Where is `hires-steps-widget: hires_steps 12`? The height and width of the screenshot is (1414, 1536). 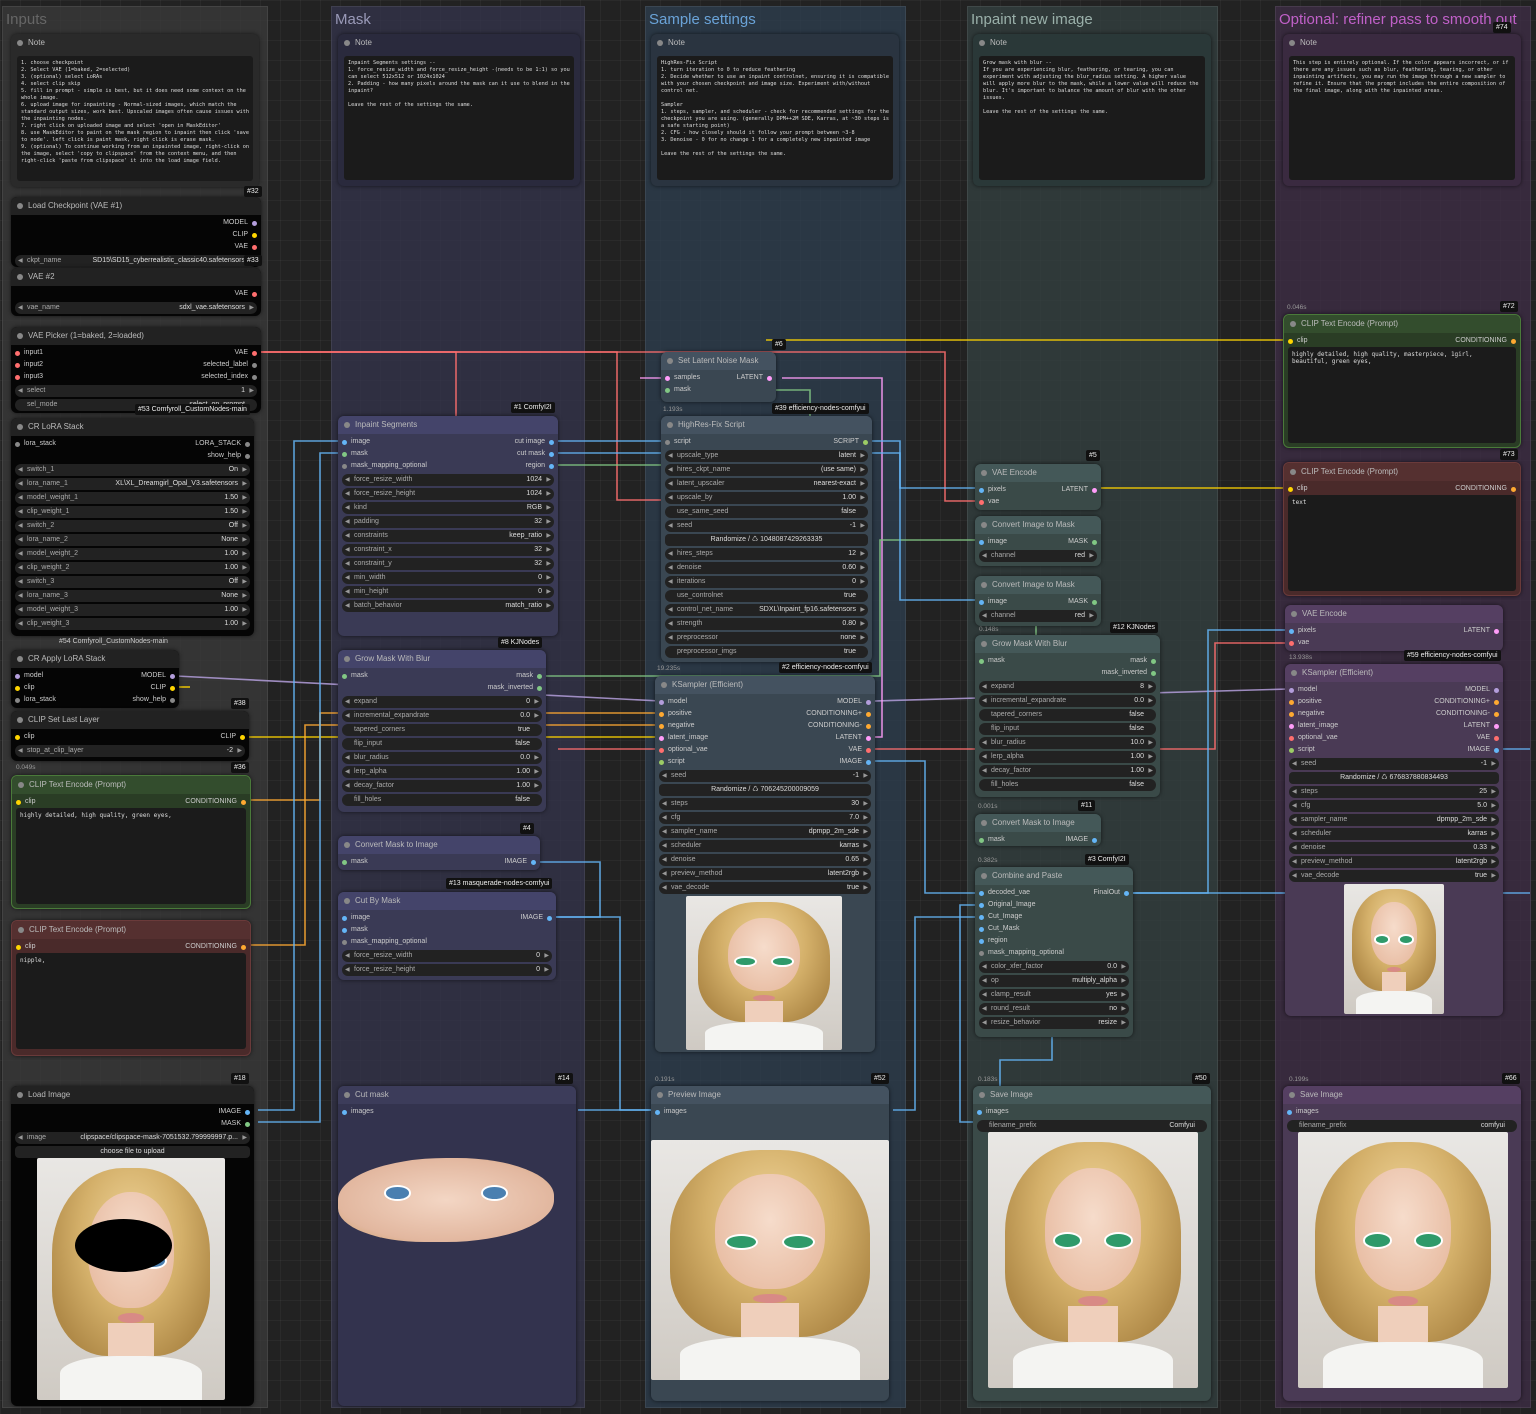
hires-steps-widget: hires_steps 12 is located at coordinates (766, 554).